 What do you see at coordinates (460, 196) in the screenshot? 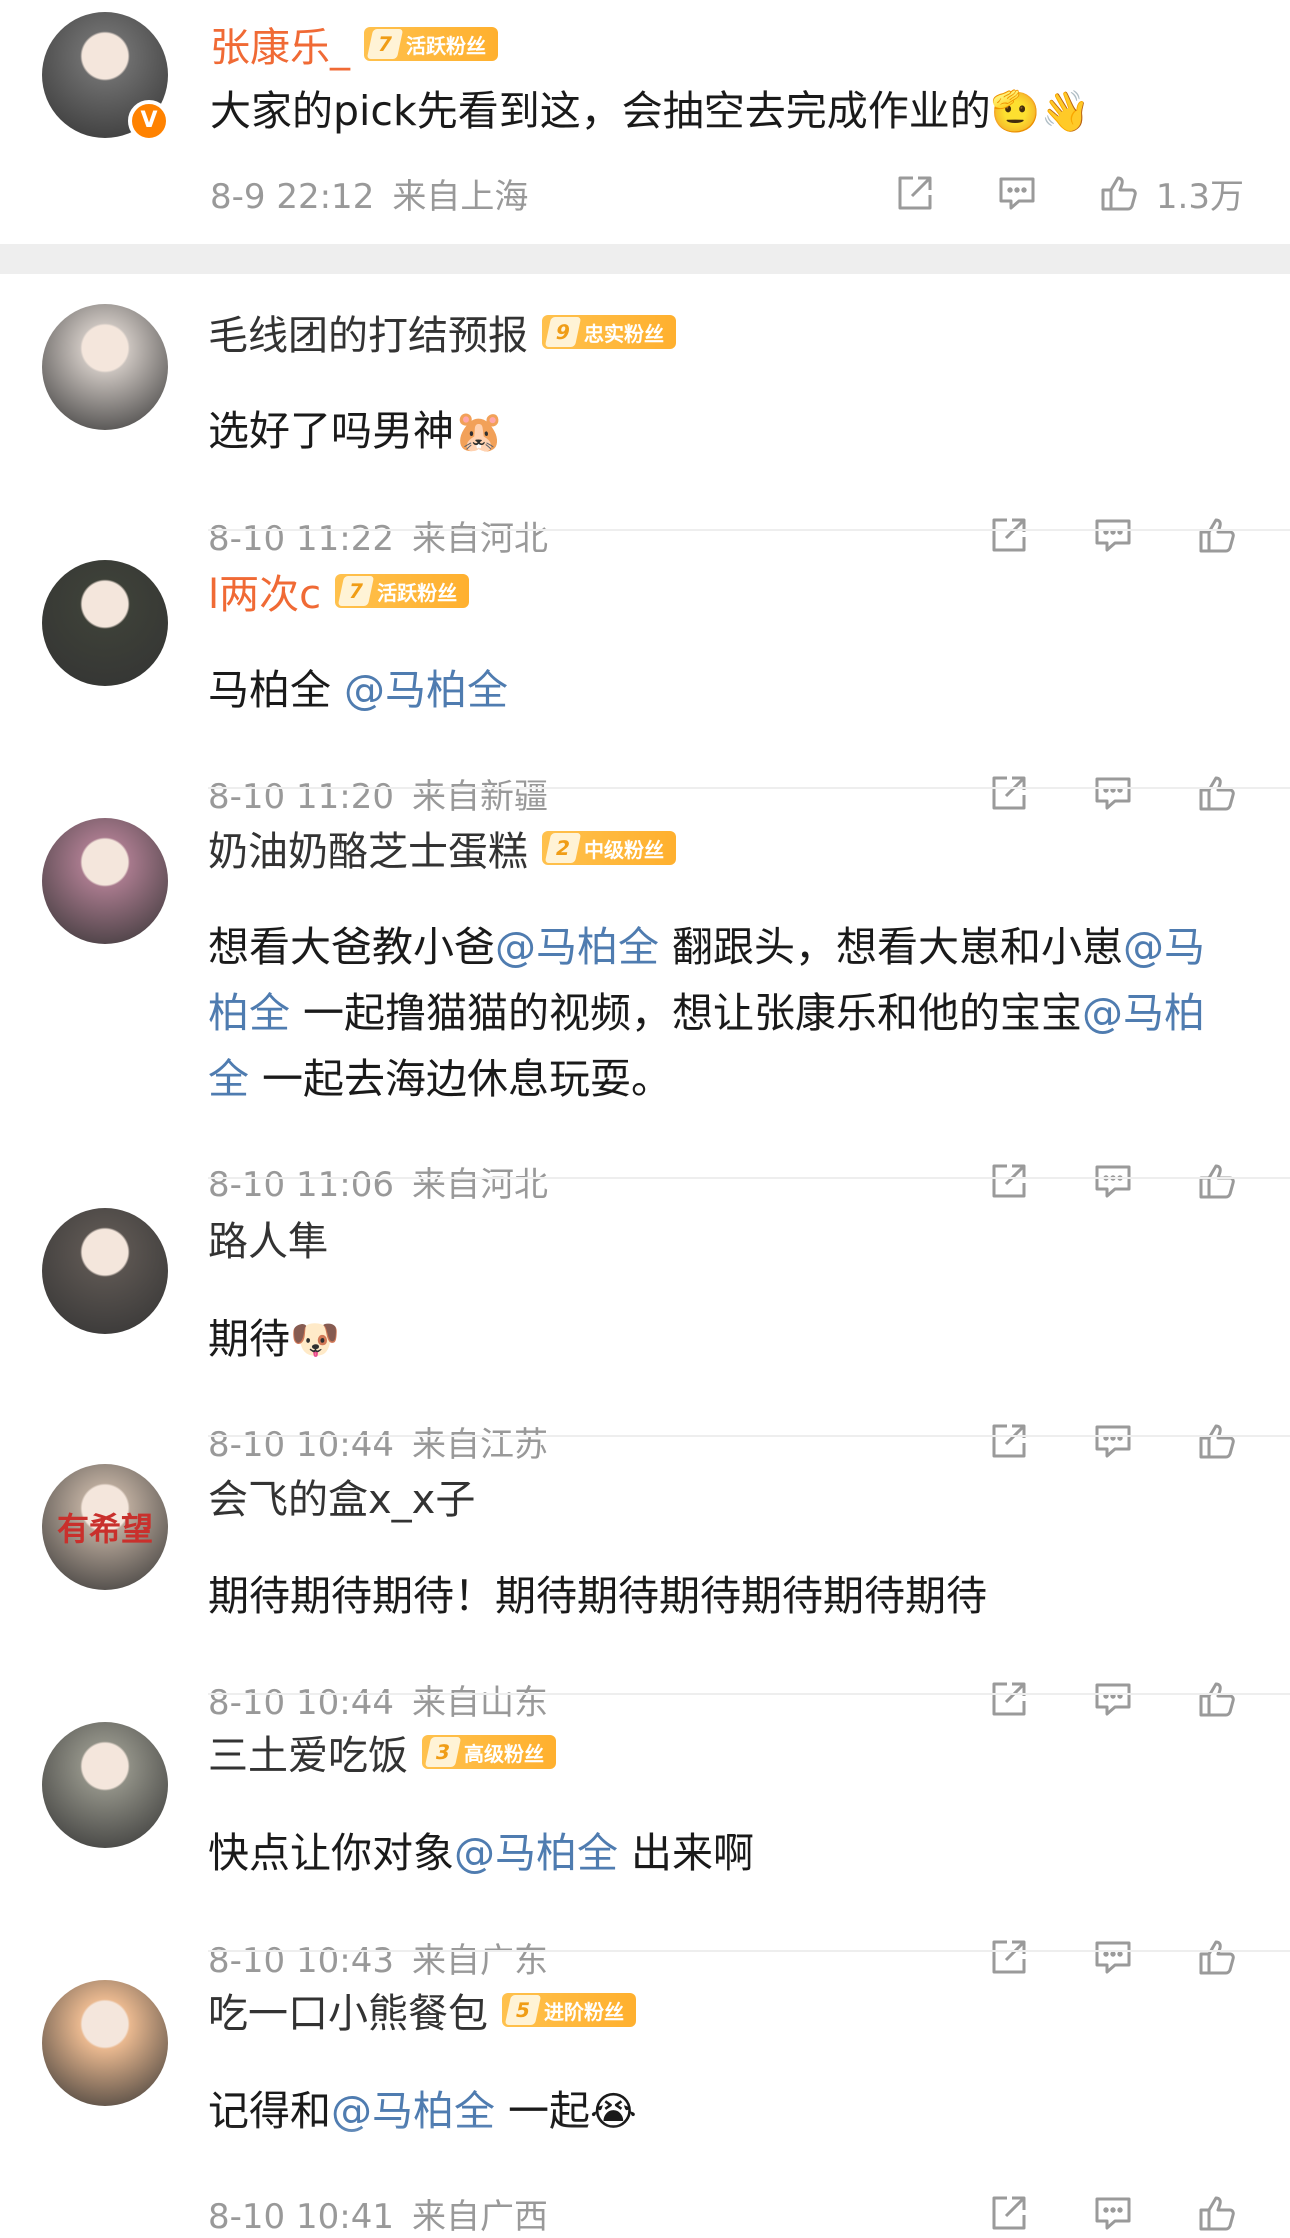
I see `location: 来自上海` at bounding box center [460, 196].